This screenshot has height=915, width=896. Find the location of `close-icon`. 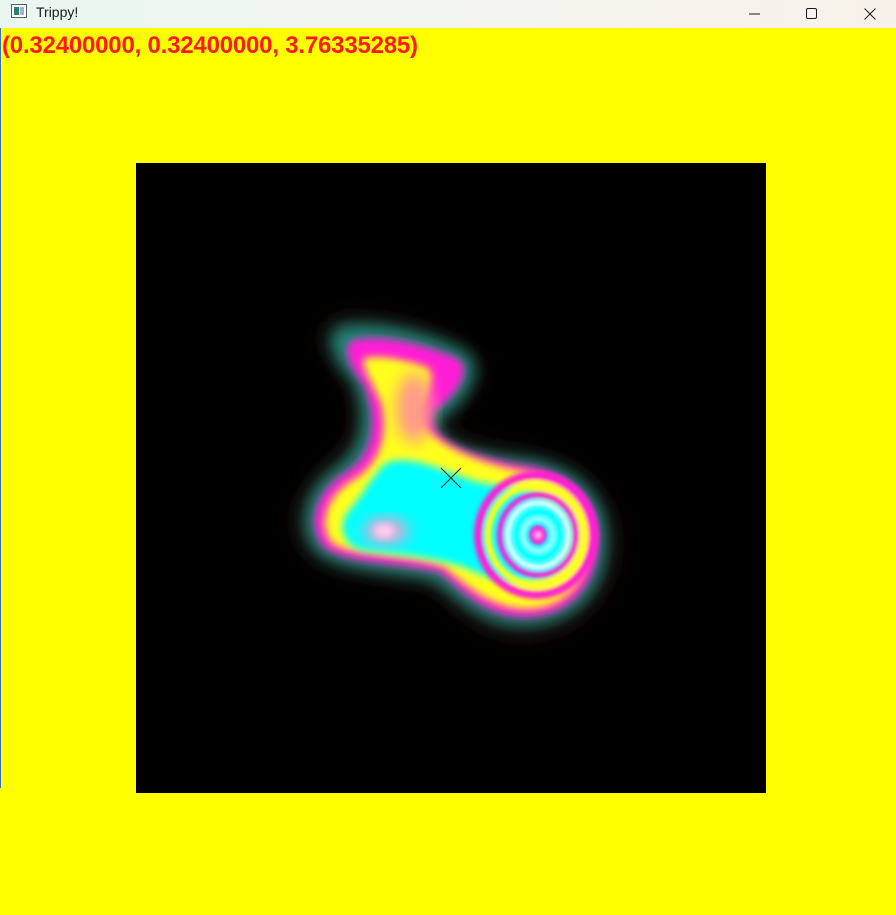

close-icon is located at coordinates (870, 14).